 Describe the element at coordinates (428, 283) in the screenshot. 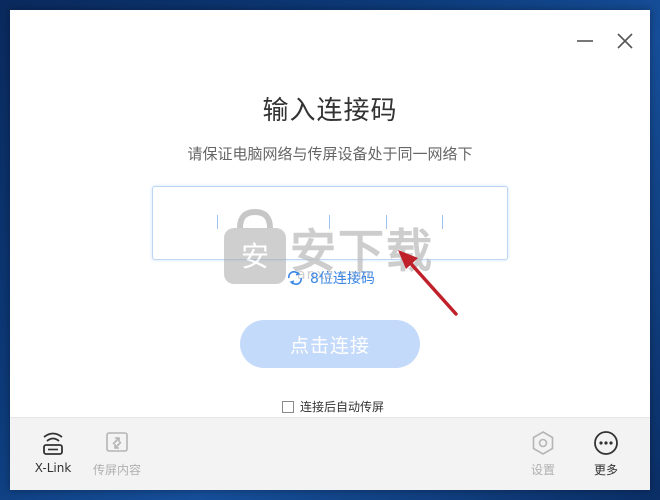

I see `annotation-arrow-icon` at that location.